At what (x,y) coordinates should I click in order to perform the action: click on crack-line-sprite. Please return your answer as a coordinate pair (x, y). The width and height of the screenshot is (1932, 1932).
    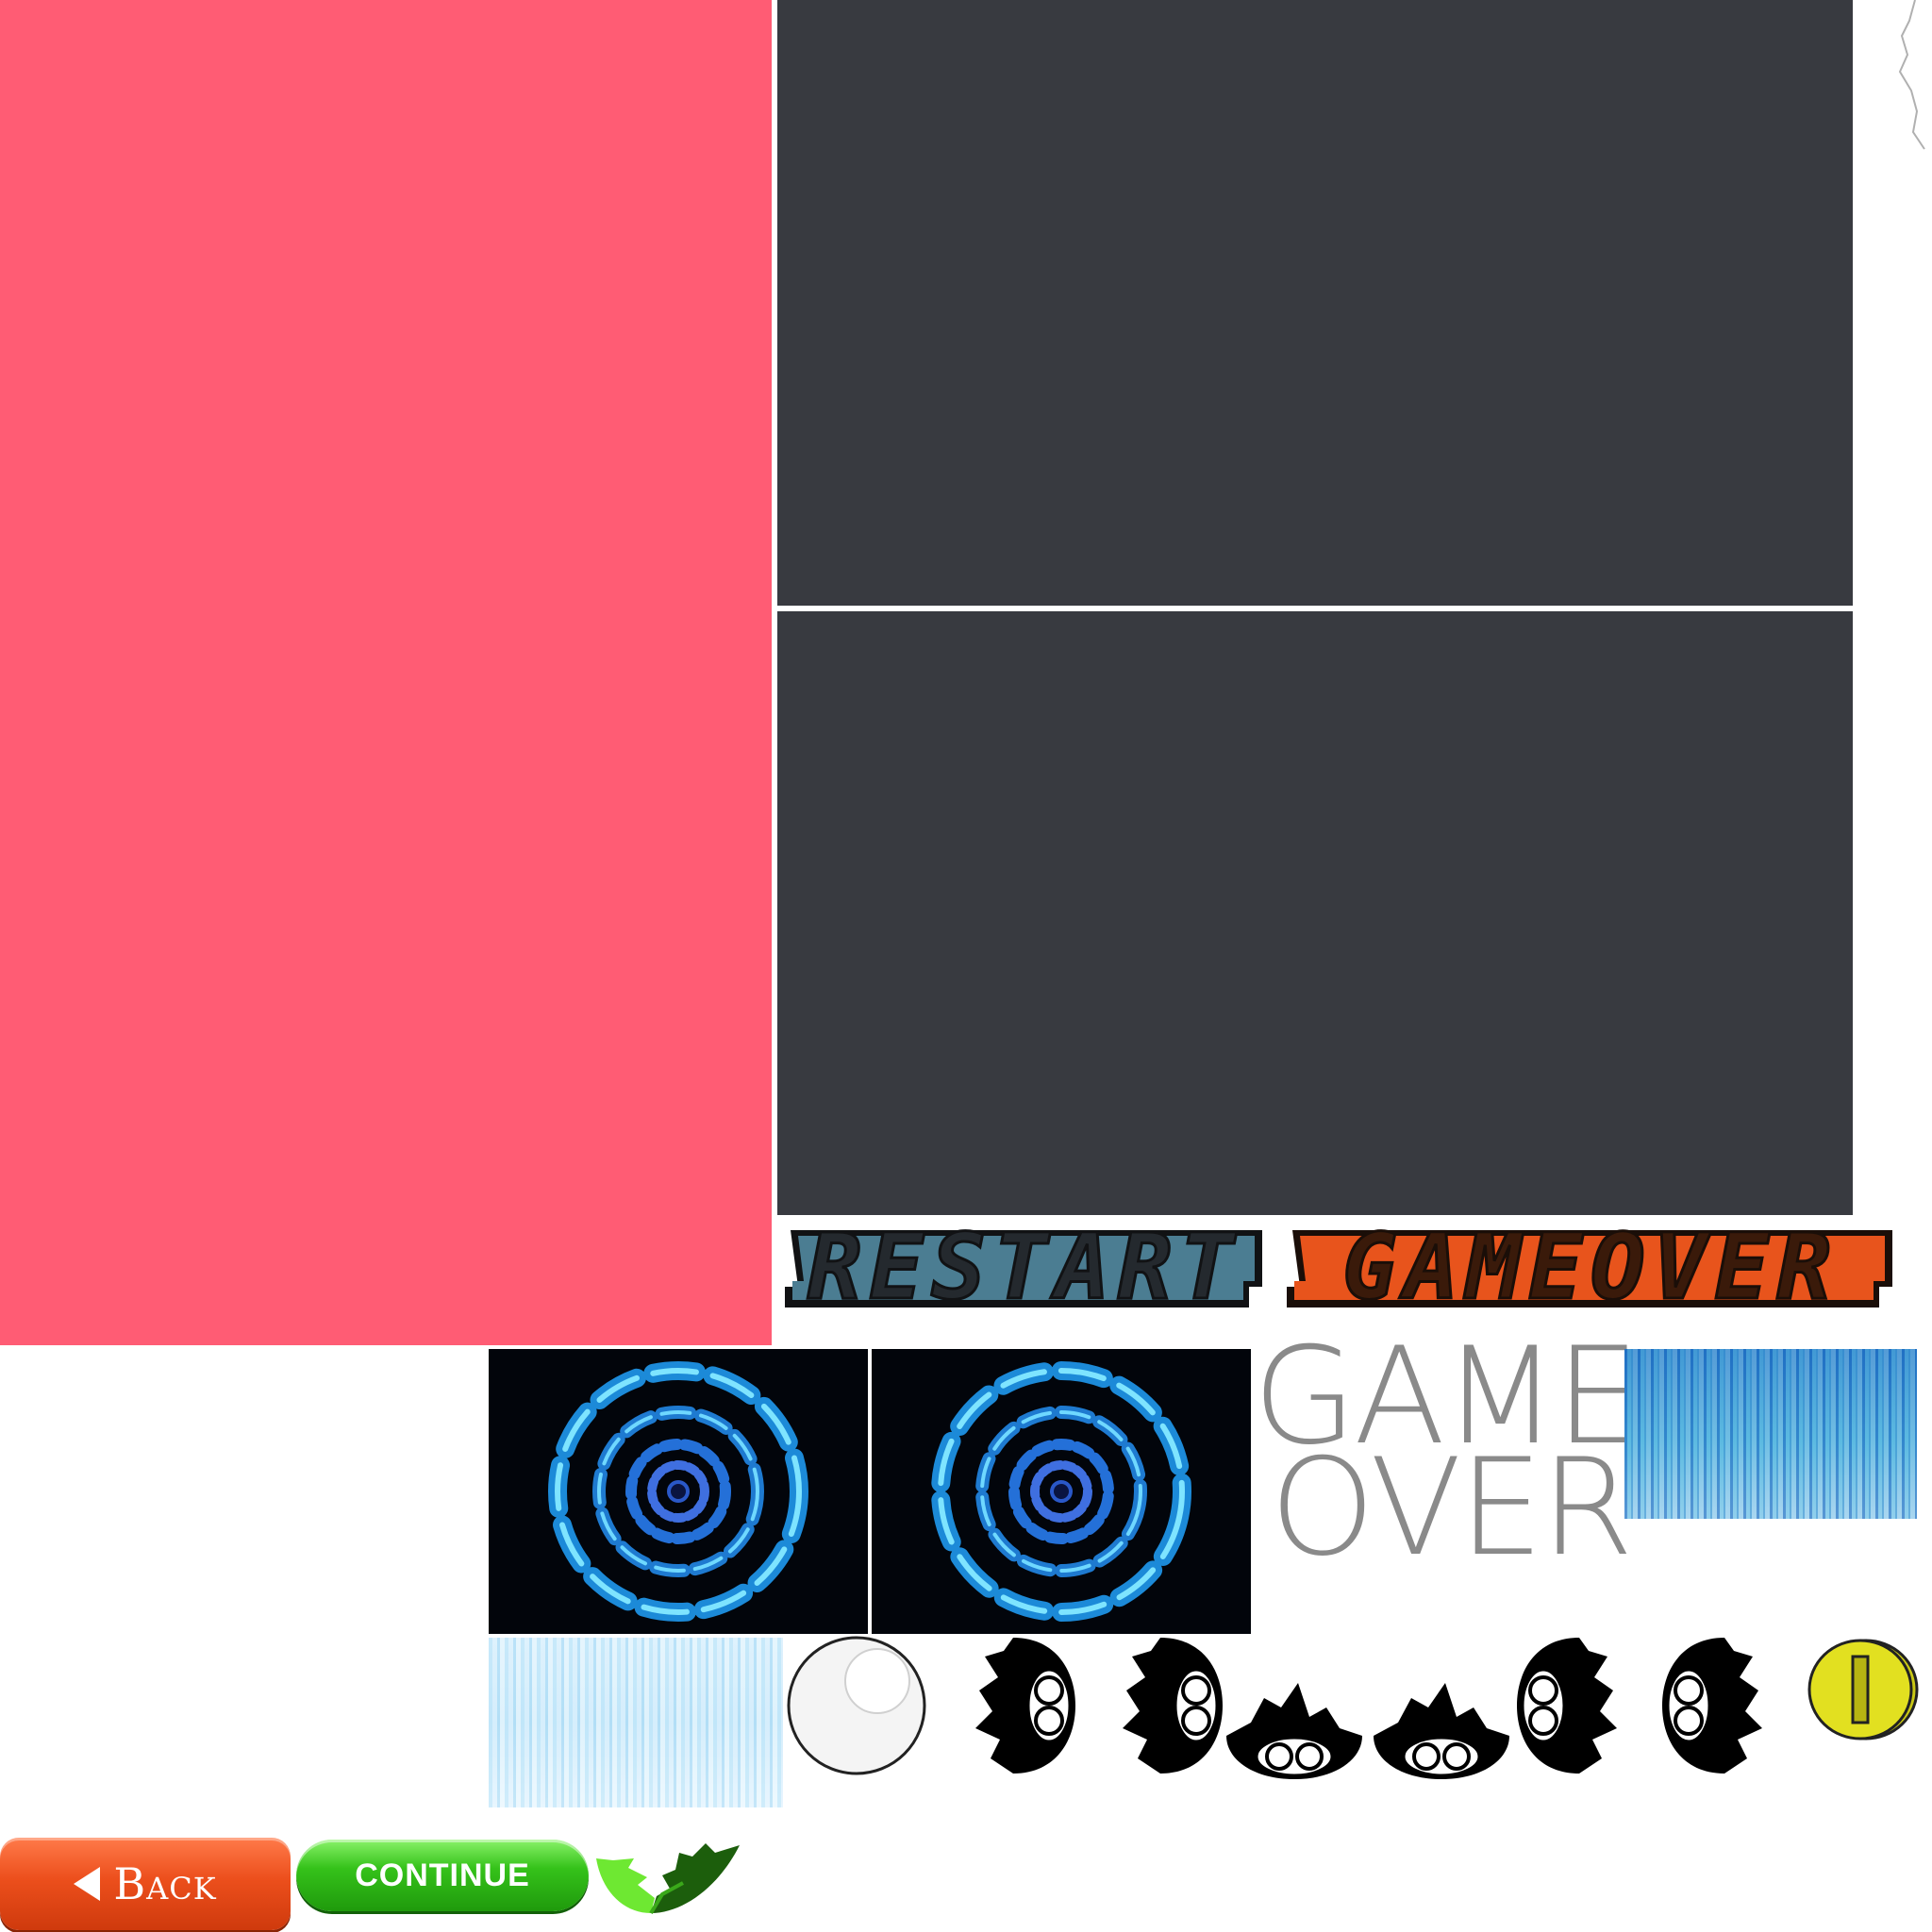
    Looking at the image, I should click on (1912, 75).